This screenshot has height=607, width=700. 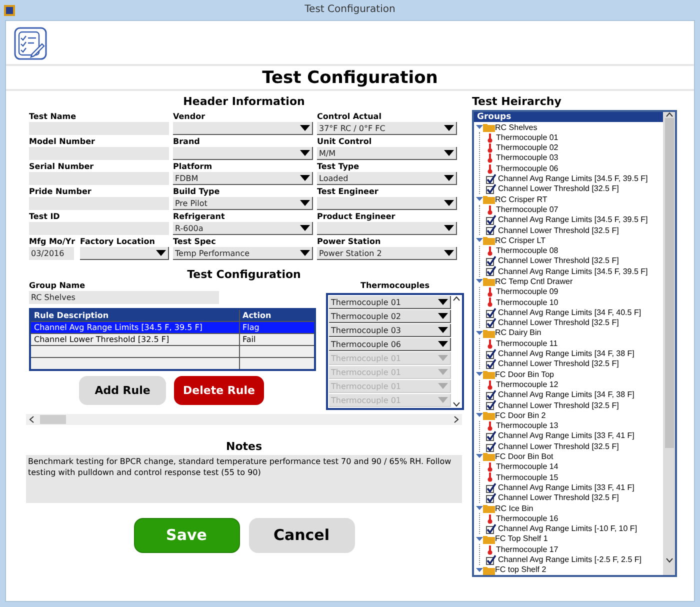 I want to click on tree-item: Thermocouple 06, so click(x=571, y=168).